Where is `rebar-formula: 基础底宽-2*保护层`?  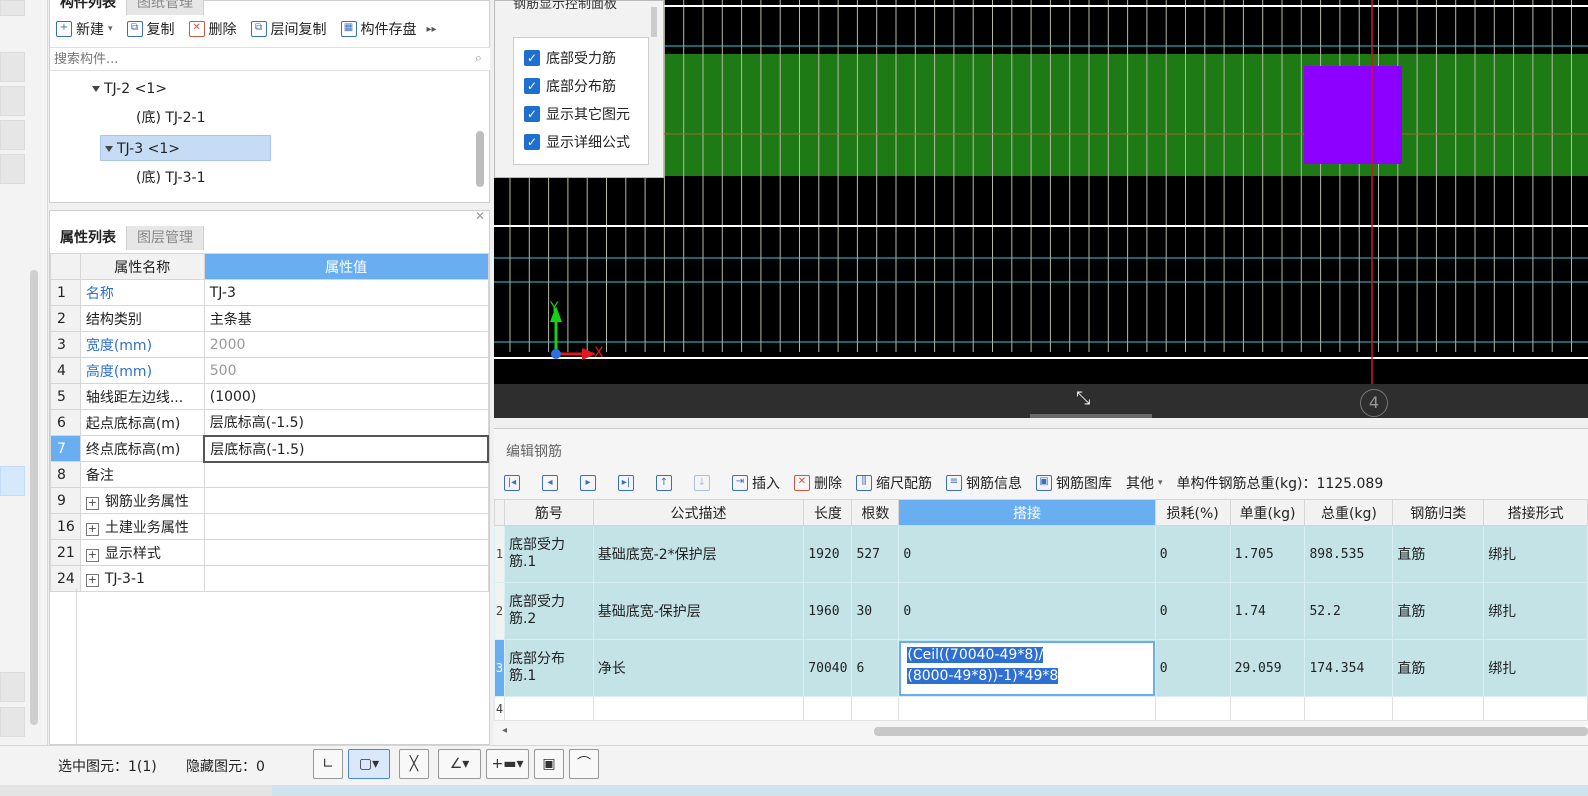
rebar-formula: 基础底宽-2*保护层 is located at coordinates (698, 554).